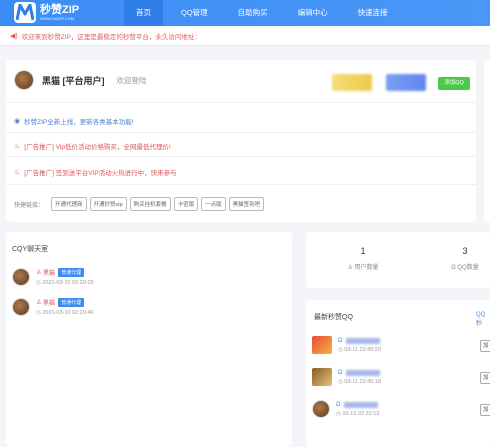 The height and width of the screenshot is (447, 490). I want to click on nav-qq-manage: QQ管理, so click(194, 13).